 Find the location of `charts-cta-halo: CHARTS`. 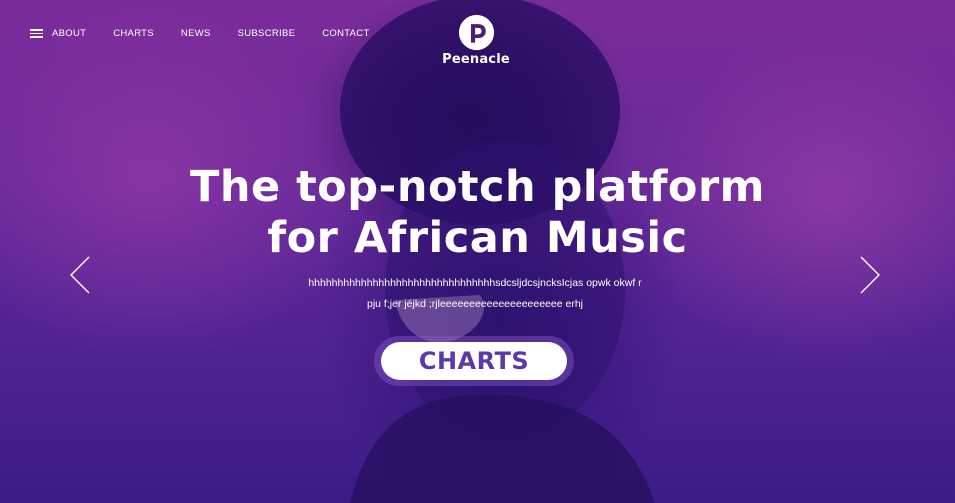

charts-cta-halo: CHARTS is located at coordinates (474, 361).